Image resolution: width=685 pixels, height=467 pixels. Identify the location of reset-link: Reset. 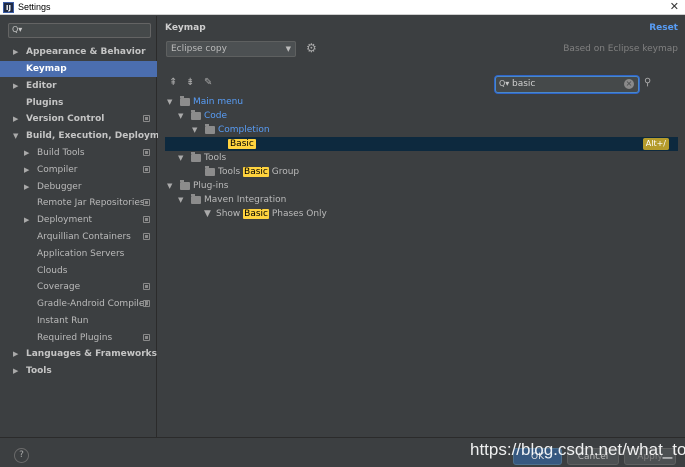
(663, 28).